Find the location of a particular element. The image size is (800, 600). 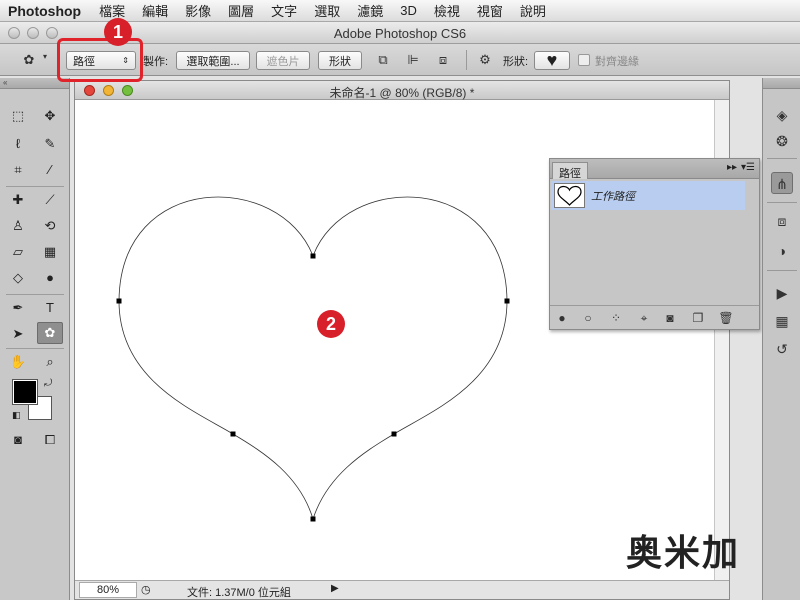

lasso-tool-icon: ℓ is located at coordinates (18, 144).